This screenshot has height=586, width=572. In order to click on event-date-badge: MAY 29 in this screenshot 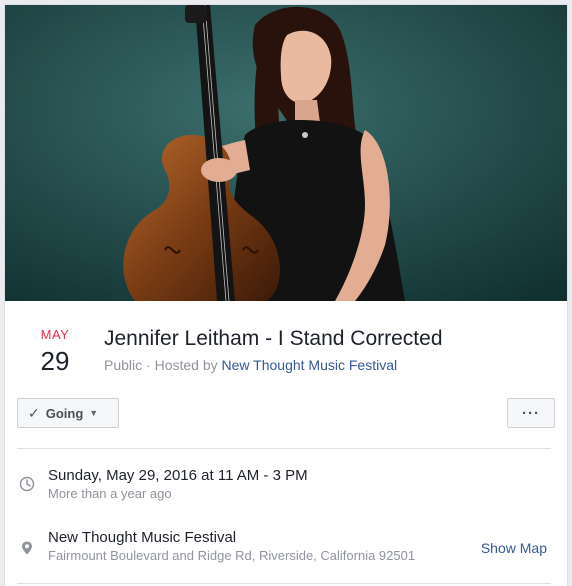, I will do `click(55, 352)`.